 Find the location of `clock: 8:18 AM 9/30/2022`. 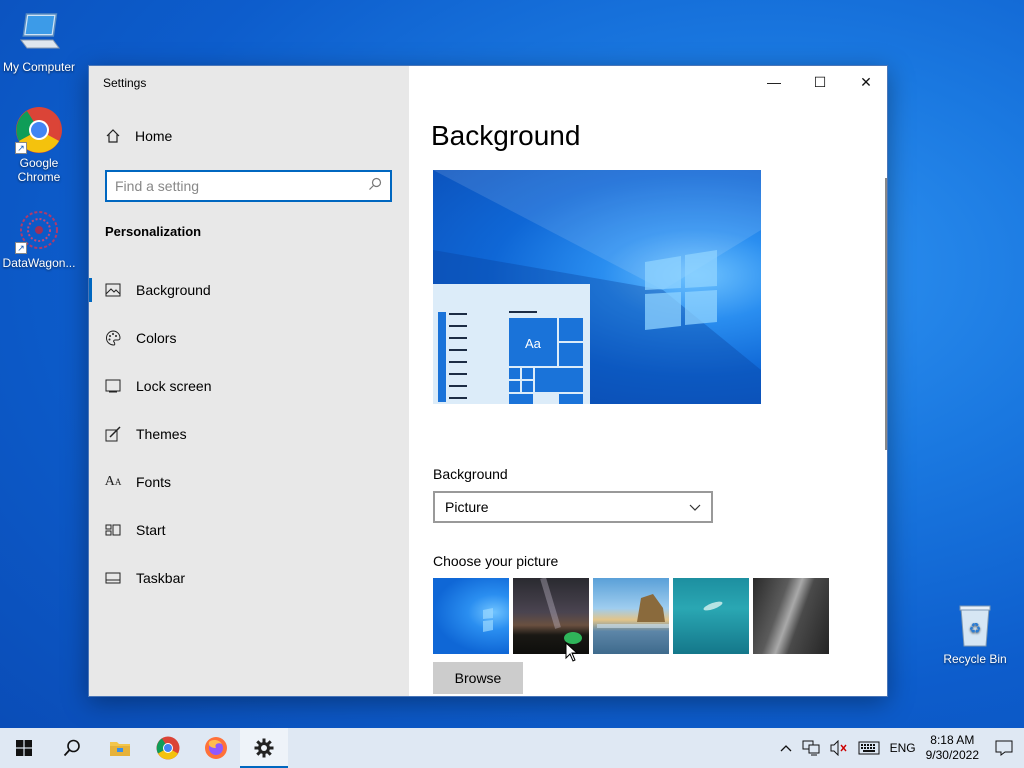

clock: 8:18 AM 9/30/2022 is located at coordinates (952, 748).